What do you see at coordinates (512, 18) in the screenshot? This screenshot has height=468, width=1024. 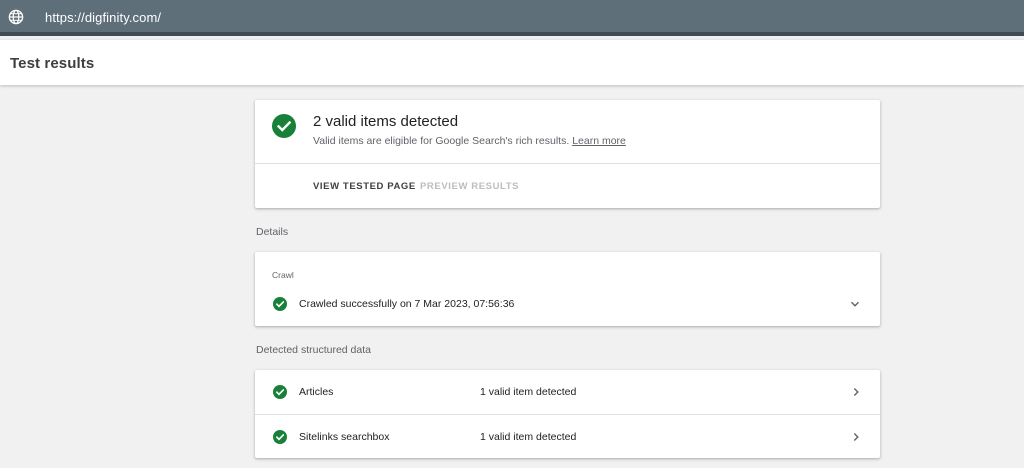 I see `url-bar: https://digfinity.com/` at bounding box center [512, 18].